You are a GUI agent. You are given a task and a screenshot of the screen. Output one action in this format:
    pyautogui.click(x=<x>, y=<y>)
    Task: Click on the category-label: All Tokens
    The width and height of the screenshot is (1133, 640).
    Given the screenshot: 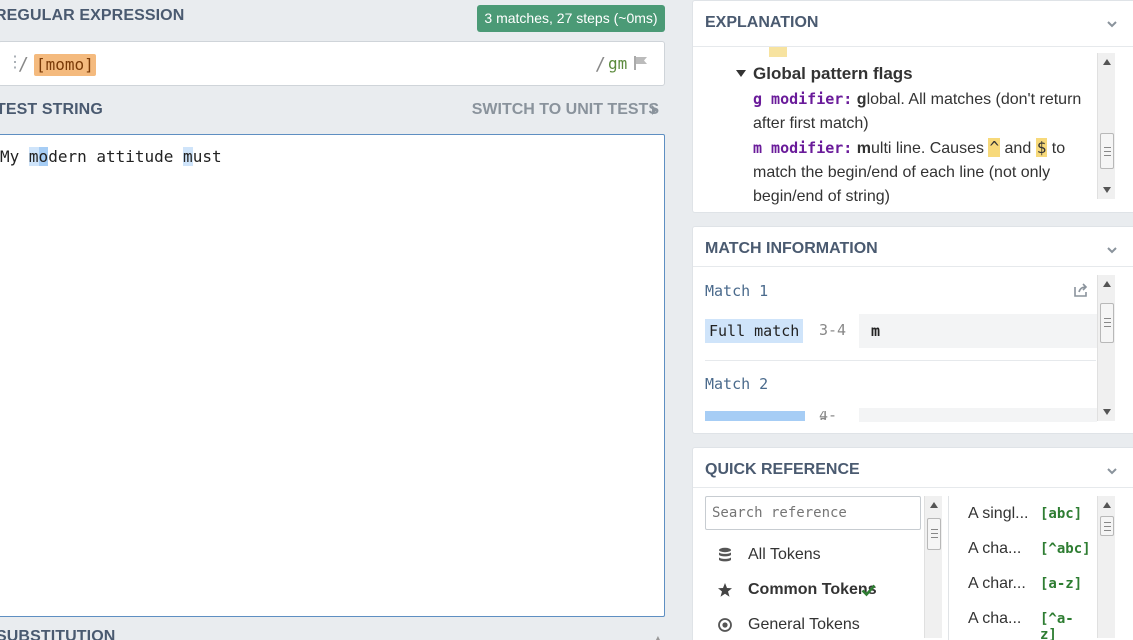 What is the action you would take?
    pyautogui.click(x=784, y=554)
    